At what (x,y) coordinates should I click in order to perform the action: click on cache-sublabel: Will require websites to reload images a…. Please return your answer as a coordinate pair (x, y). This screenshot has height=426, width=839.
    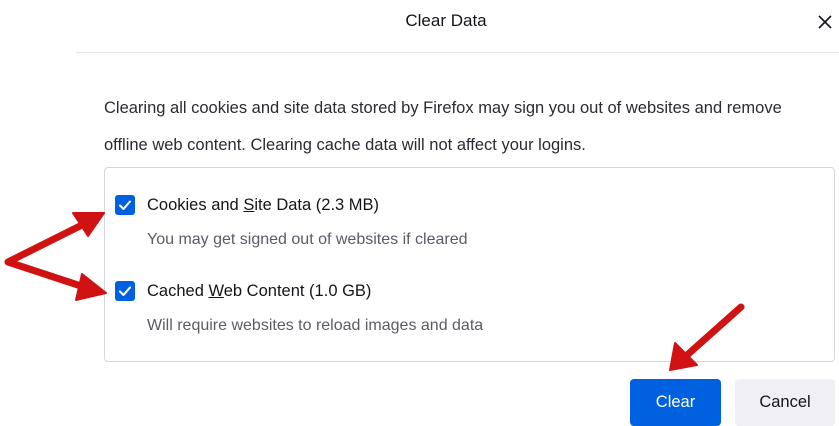
    Looking at the image, I should click on (315, 325).